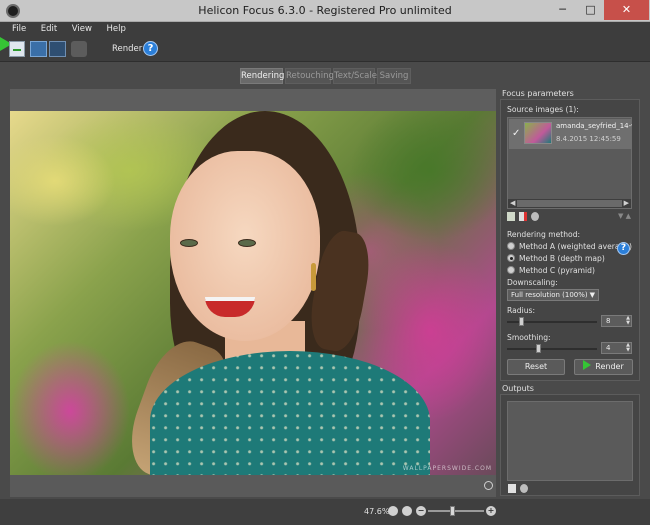 This screenshot has width=650, height=525. Describe the element at coordinates (575, 246) in the screenshot. I see `method-a-label: Method A (weighted average)` at that location.